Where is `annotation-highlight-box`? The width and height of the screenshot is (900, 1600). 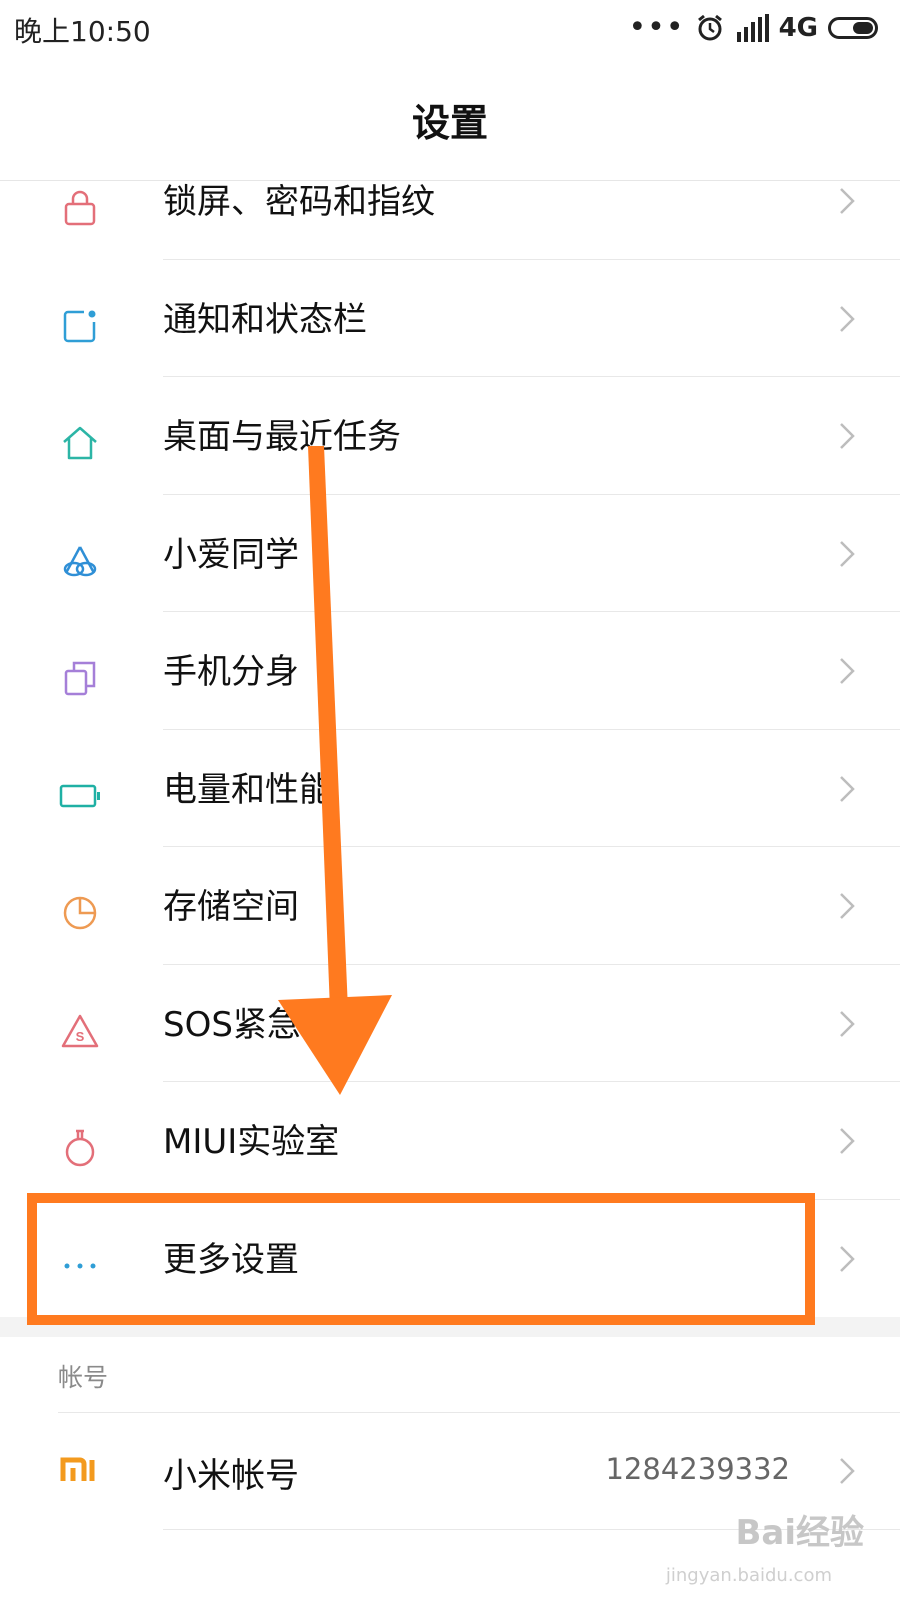
annotation-highlight-box is located at coordinates (421, 1259).